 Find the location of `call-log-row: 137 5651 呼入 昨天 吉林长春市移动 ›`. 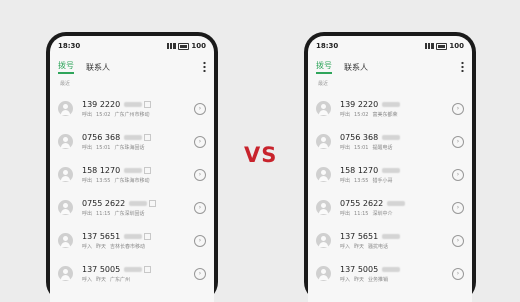

call-log-row: 137 5651 呼入 昨天 吉林长春市移动 › is located at coordinates (132, 240).